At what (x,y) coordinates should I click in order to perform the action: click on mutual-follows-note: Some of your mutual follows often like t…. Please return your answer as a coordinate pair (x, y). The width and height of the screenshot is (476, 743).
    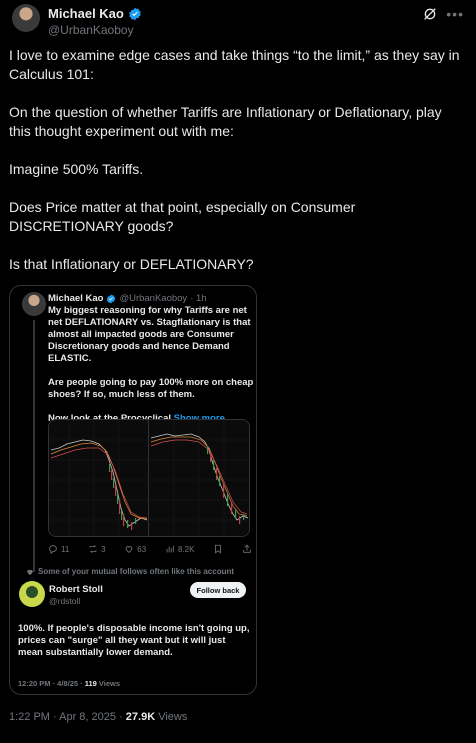
    Looking at the image, I should click on (130, 571).